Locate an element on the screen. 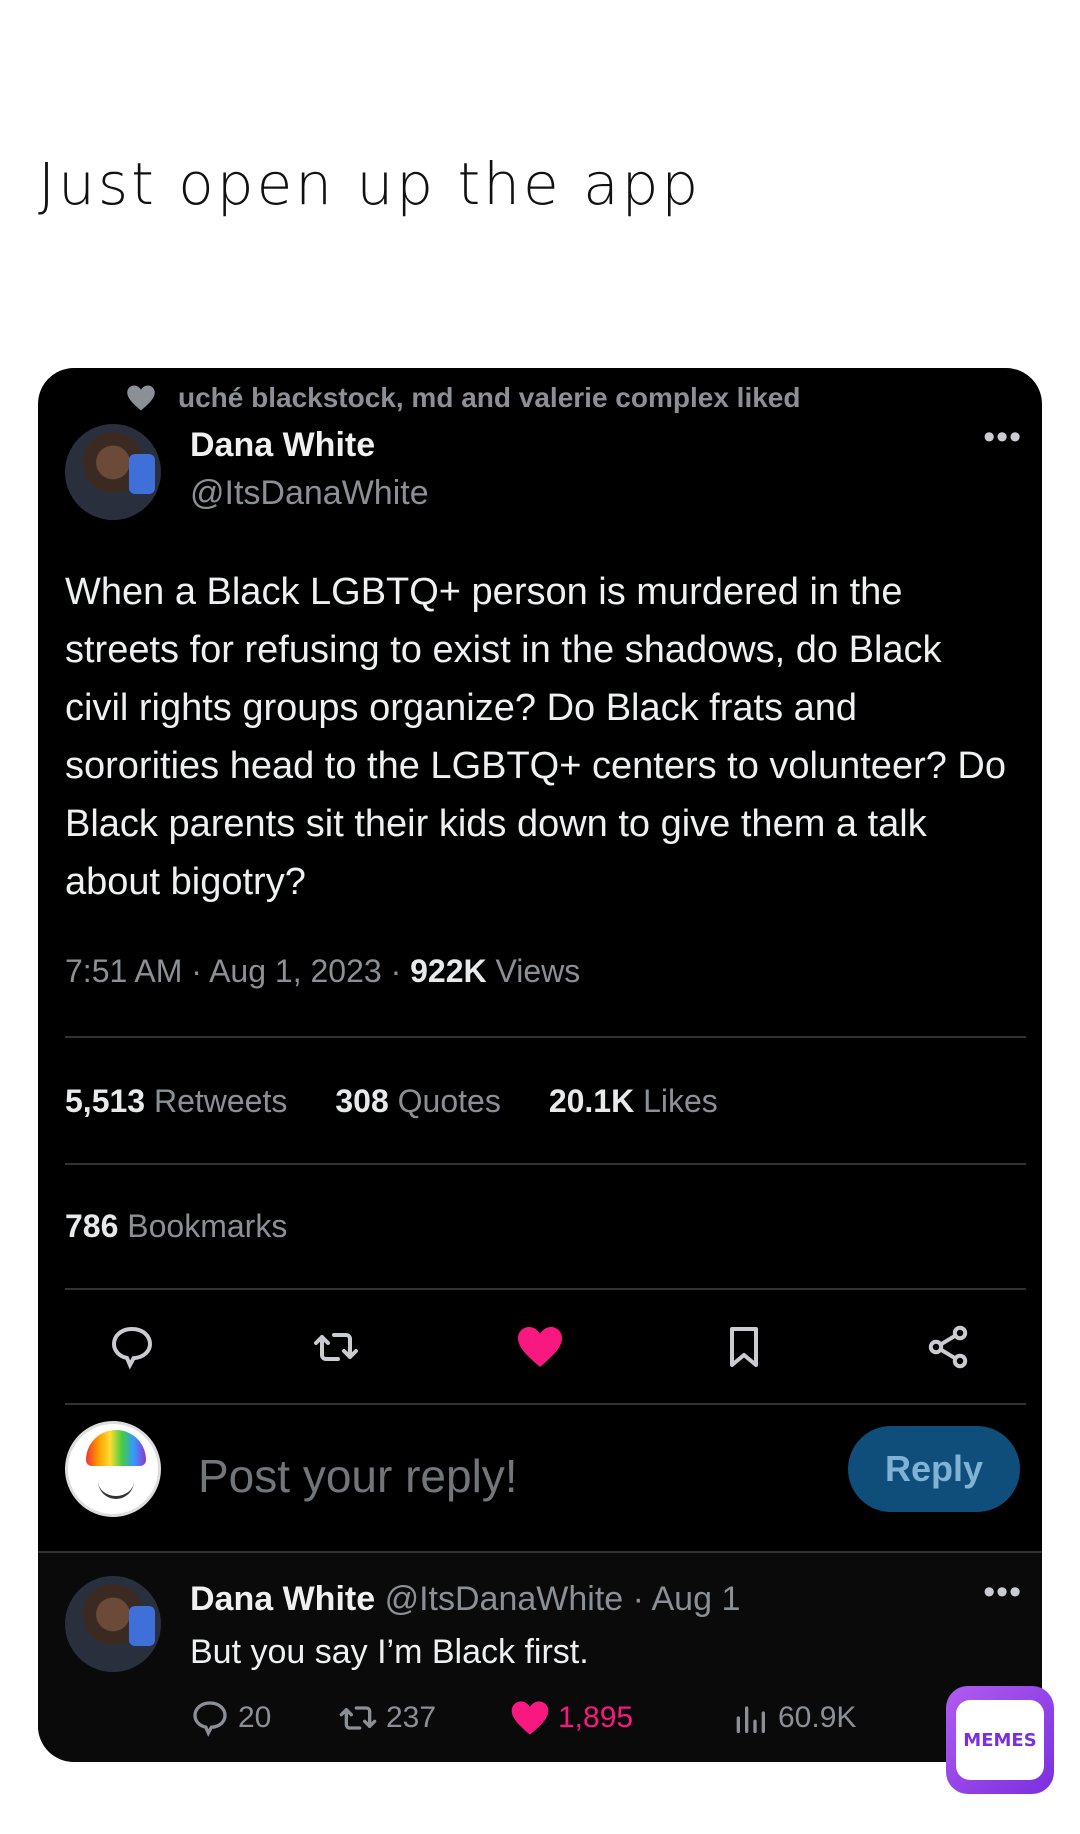 Image resolution: width=1080 pixels, height=1834 pixels. bookmark-icon is located at coordinates (744, 1347).